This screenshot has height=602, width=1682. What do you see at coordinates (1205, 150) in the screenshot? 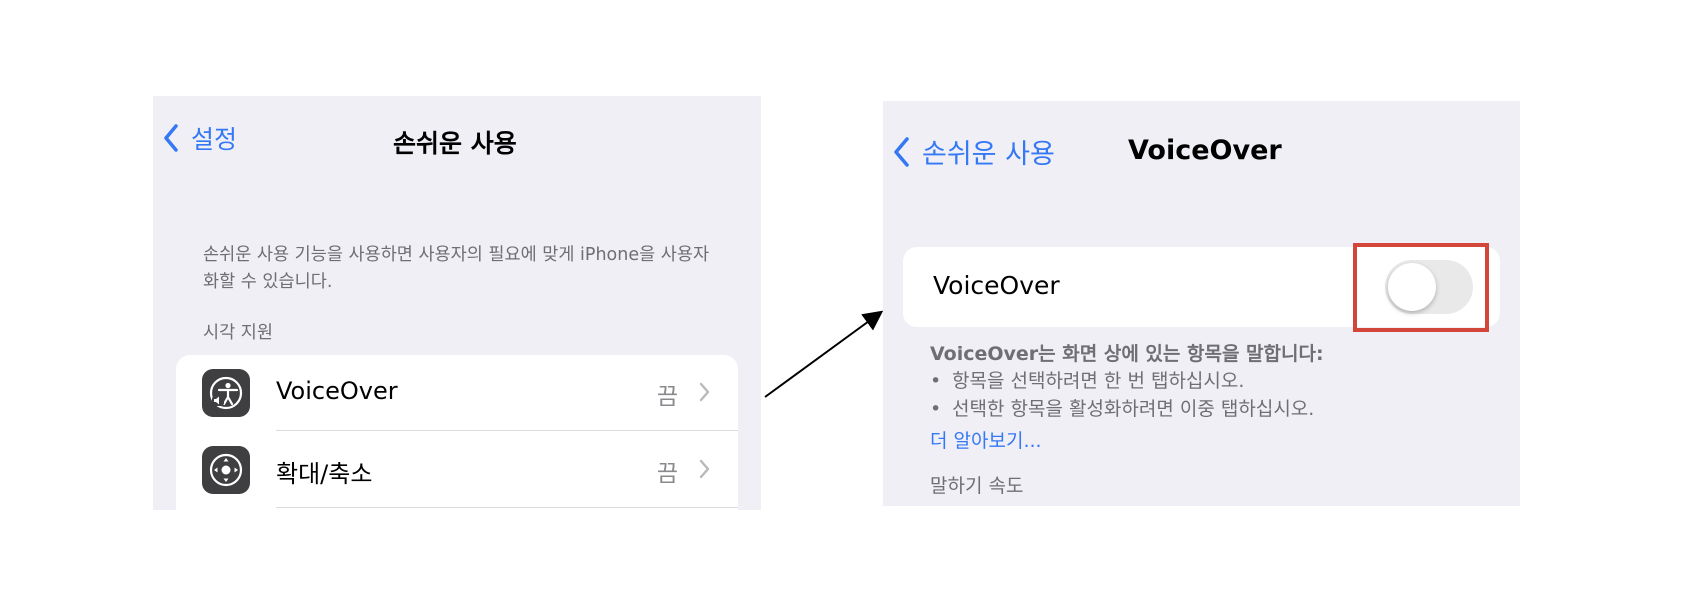
I see `page-title: VoiceOver` at bounding box center [1205, 150].